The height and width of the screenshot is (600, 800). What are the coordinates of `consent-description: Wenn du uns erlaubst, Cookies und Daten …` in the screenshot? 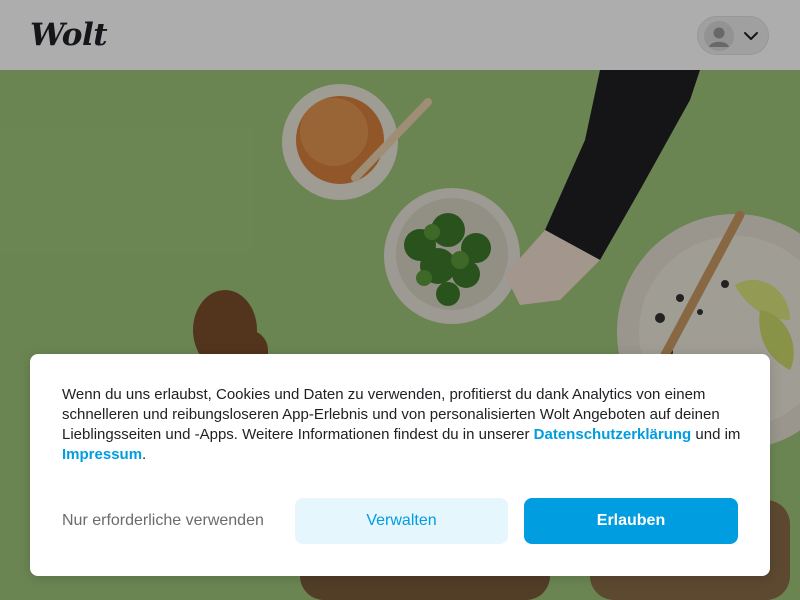 It's located at (402, 425).